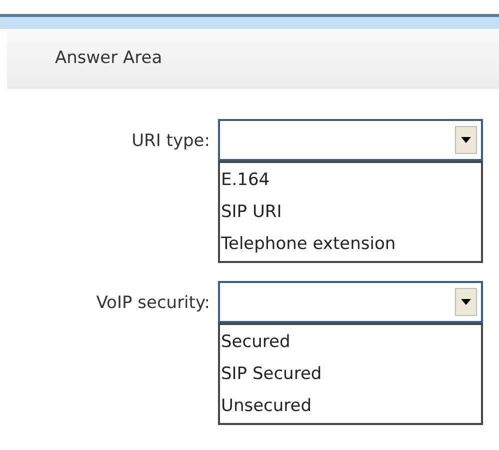  I want to click on dropdown-option: Telephone extension, so click(348, 244).